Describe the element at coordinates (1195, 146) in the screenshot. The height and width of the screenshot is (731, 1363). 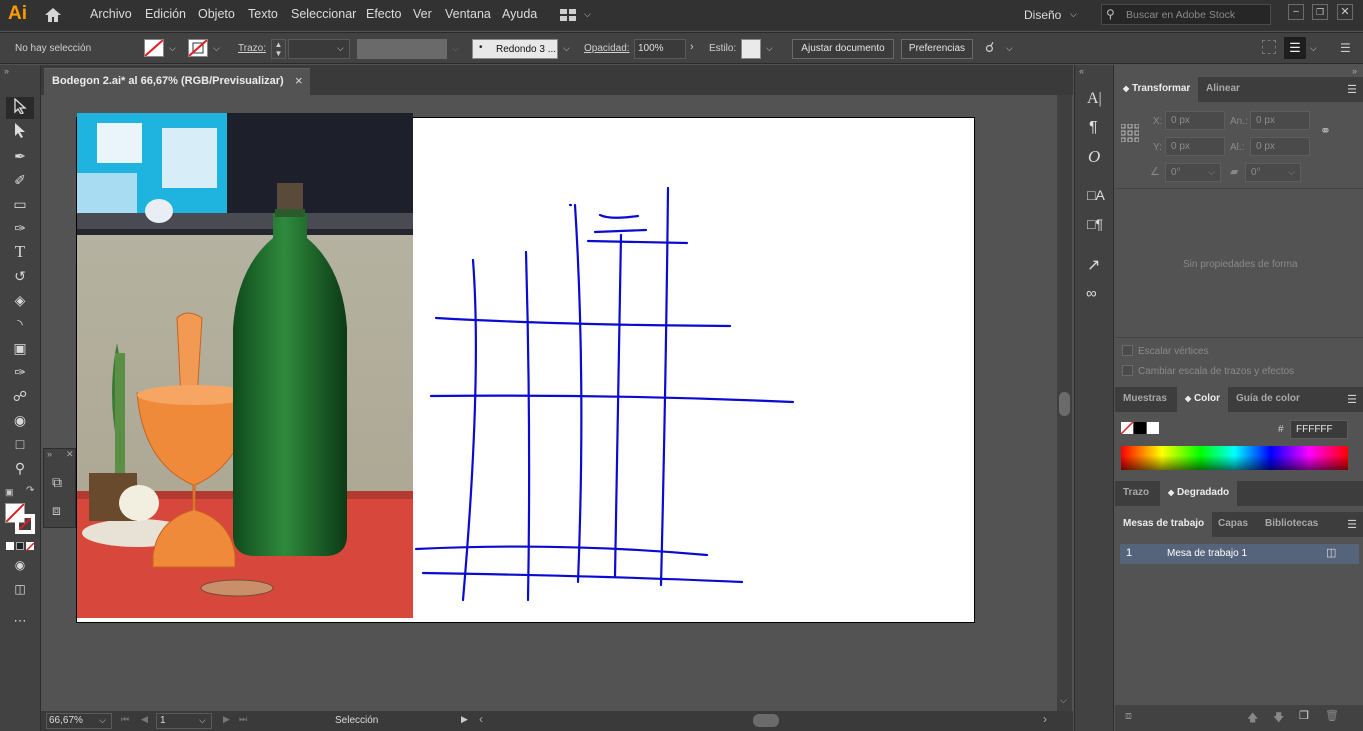
I see `y-field: 0 px` at that location.